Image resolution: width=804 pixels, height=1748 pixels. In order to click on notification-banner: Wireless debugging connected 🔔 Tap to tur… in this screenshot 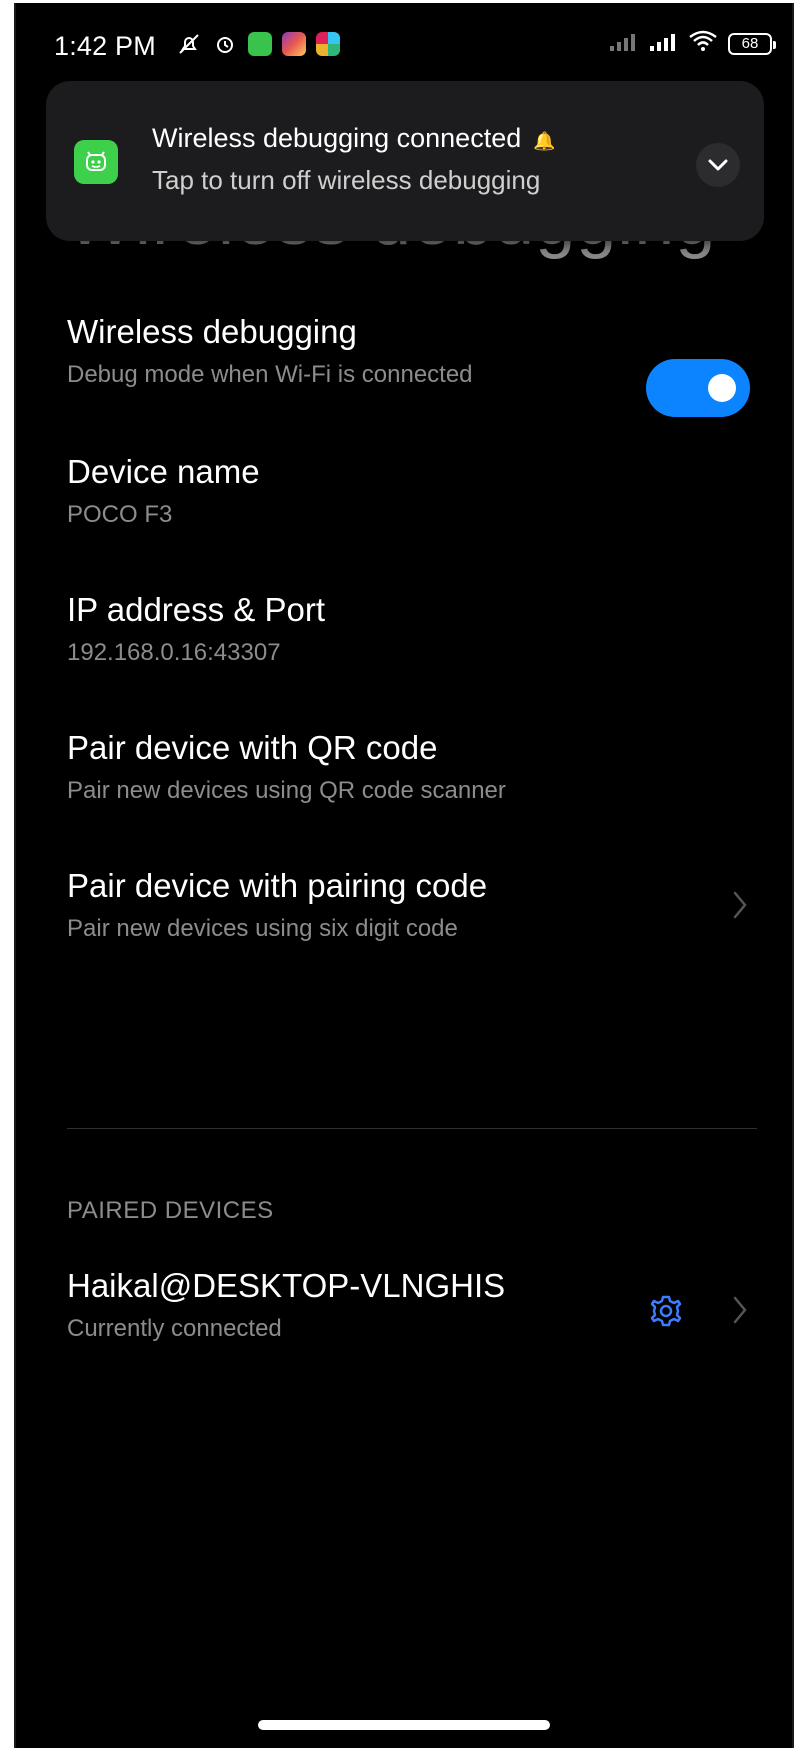, I will do `click(405, 161)`.